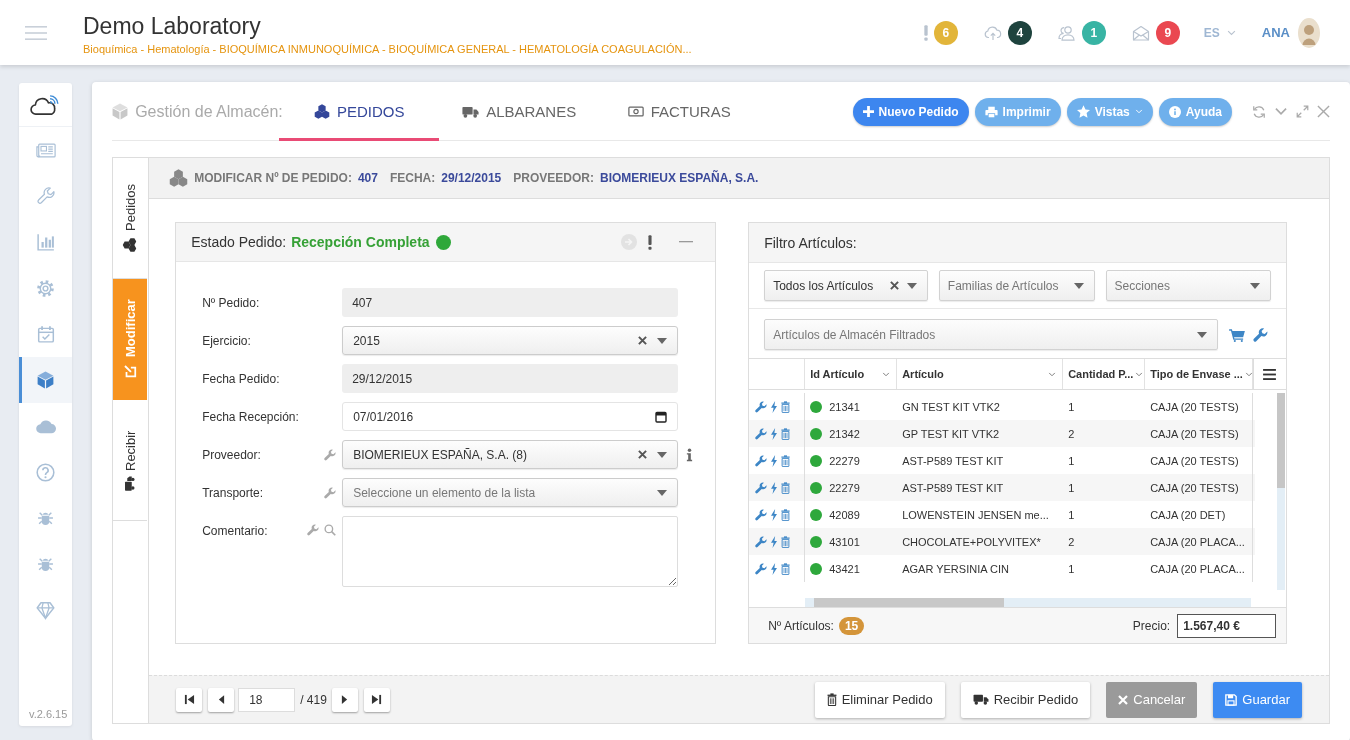 The image size is (1350, 740). I want to click on envelope-icon, so click(1140, 32).